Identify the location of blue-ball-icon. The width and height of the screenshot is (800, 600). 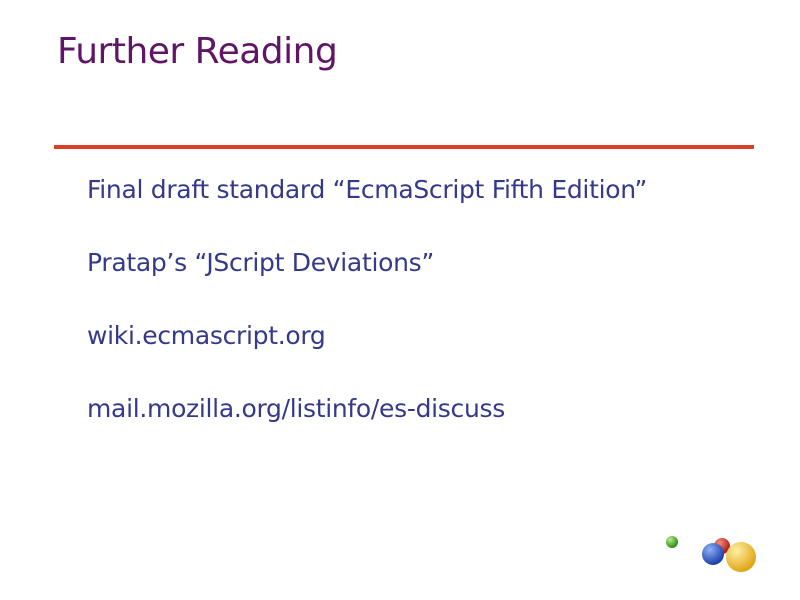
(713, 554).